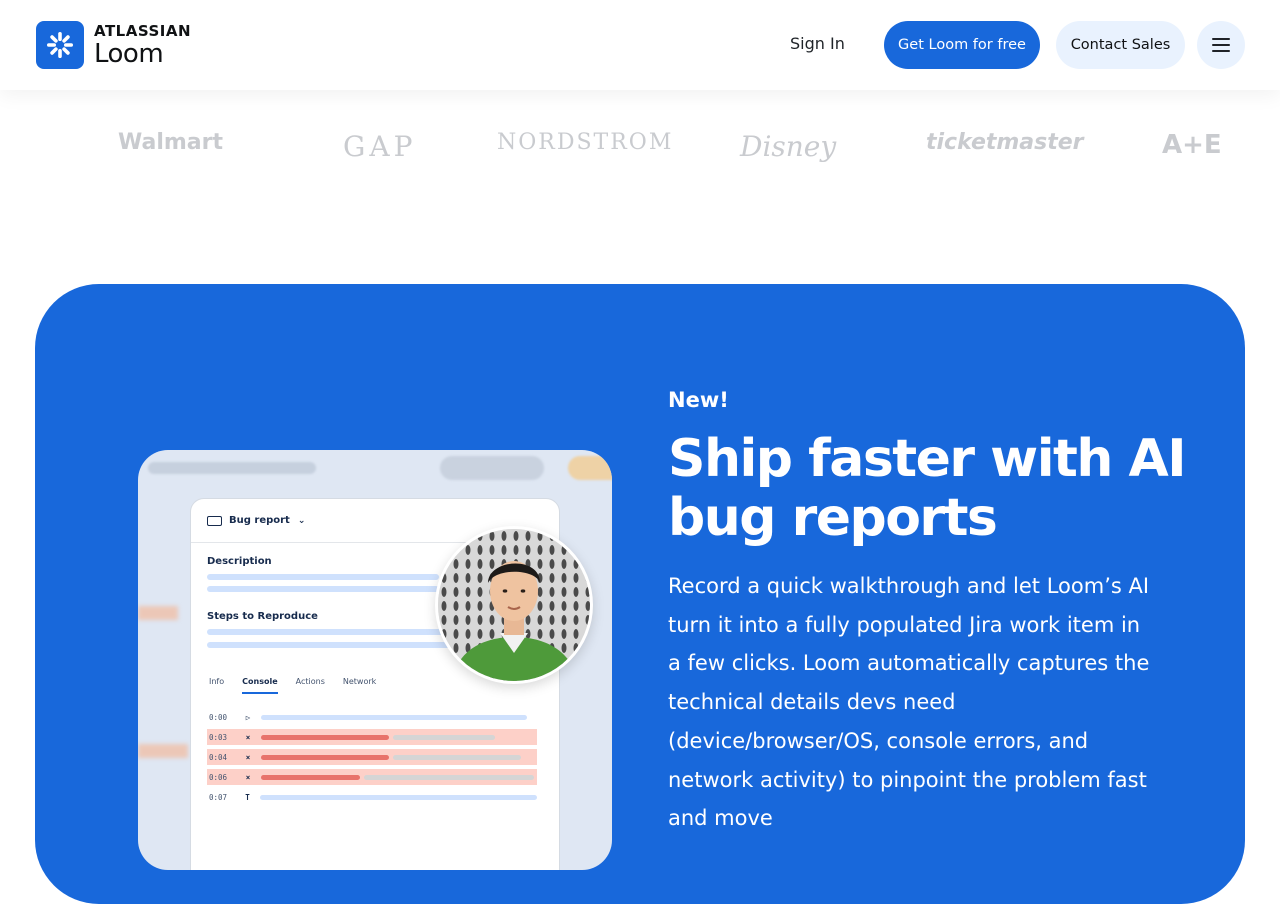 The width and height of the screenshot is (1280, 904). What do you see at coordinates (817, 43) in the screenshot?
I see `sign-in-link: Sign In` at bounding box center [817, 43].